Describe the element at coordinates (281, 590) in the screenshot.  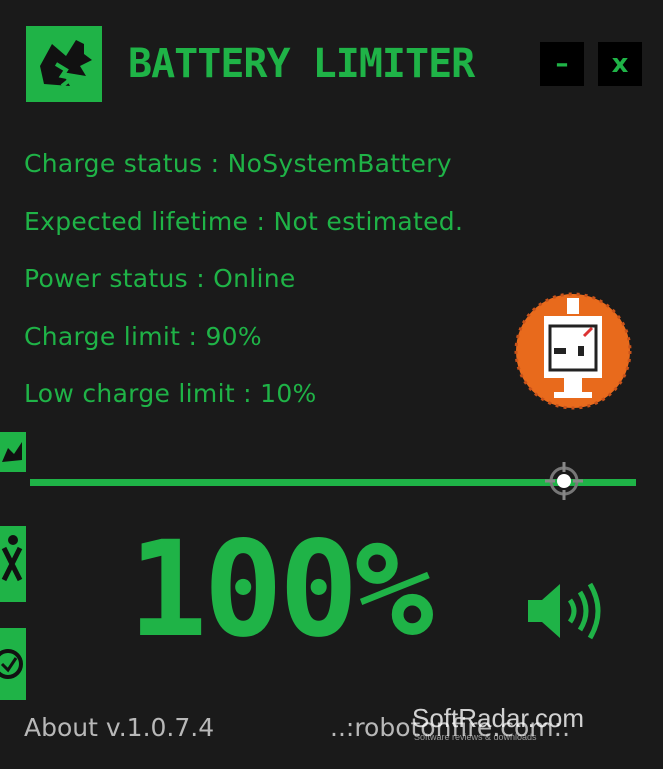
I see `battery-percentage: 100%` at that location.